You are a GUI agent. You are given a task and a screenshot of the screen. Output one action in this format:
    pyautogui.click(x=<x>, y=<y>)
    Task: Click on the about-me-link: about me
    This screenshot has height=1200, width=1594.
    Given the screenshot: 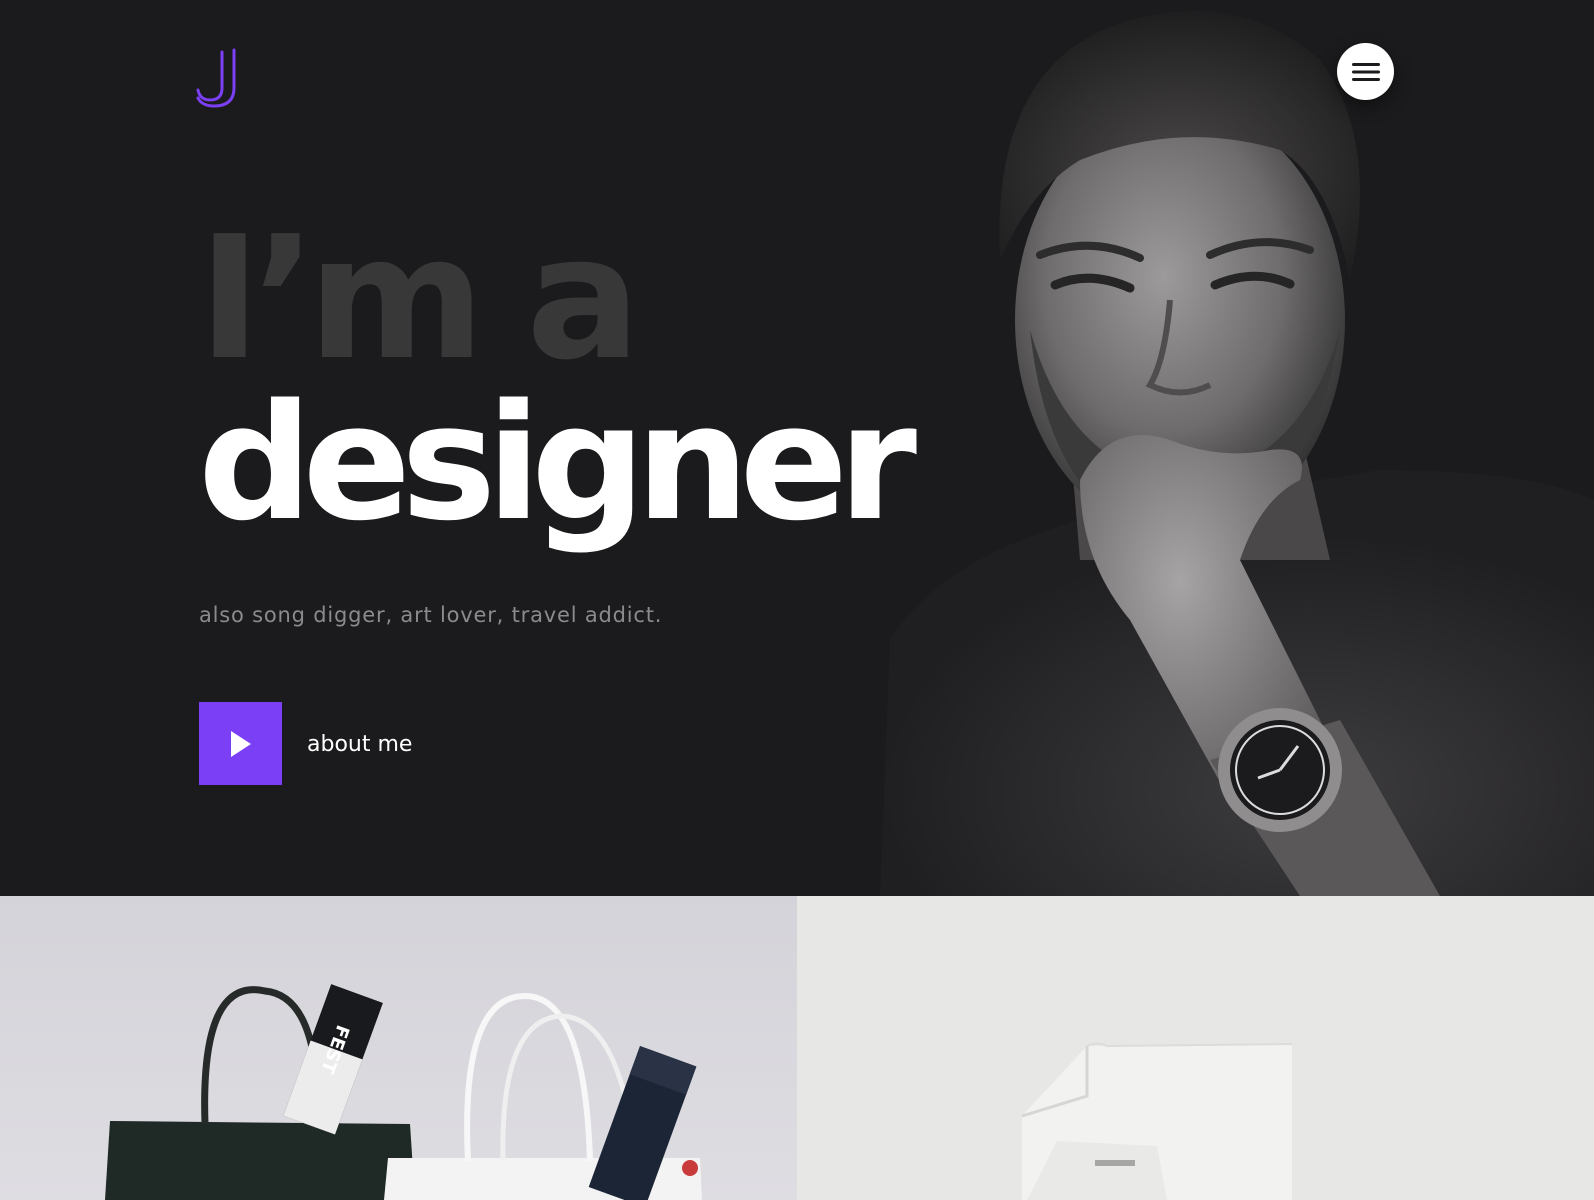 What is the action you would take?
    pyautogui.click(x=359, y=745)
    